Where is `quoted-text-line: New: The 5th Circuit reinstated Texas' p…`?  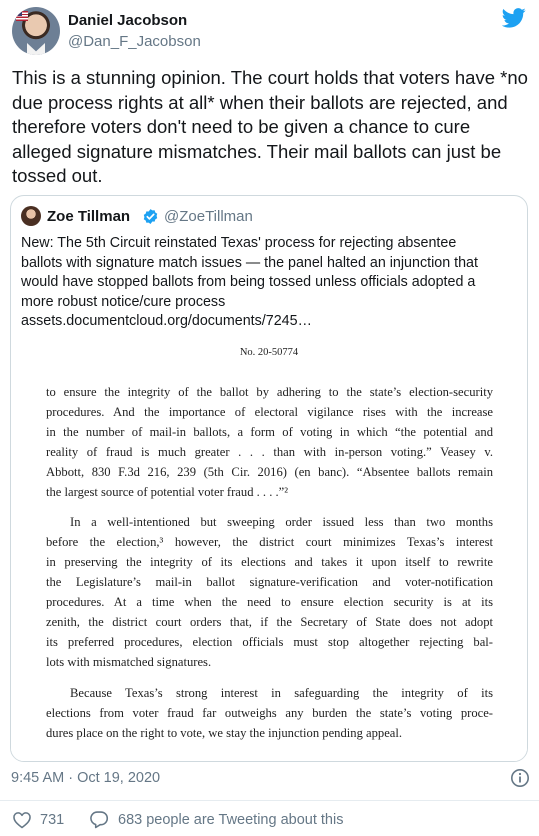 quoted-text-line: New: The 5th Circuit reinstated Texas' p… is located at coordinates (239, 243).